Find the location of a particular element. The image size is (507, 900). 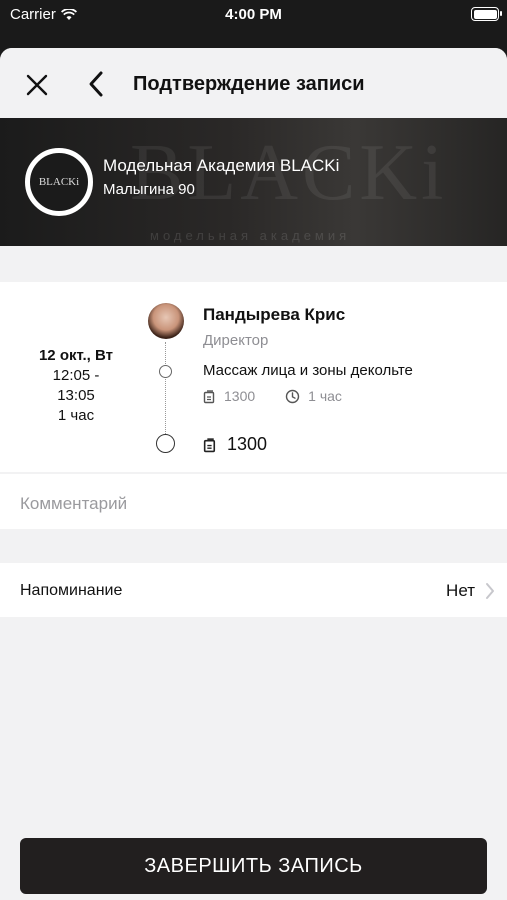

timeline-line is located at coordinates (165, 392).